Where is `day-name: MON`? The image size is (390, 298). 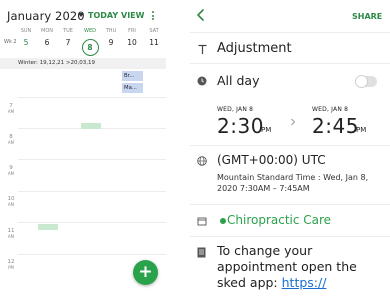 day-name: MON is located at coordinates (47, 31).